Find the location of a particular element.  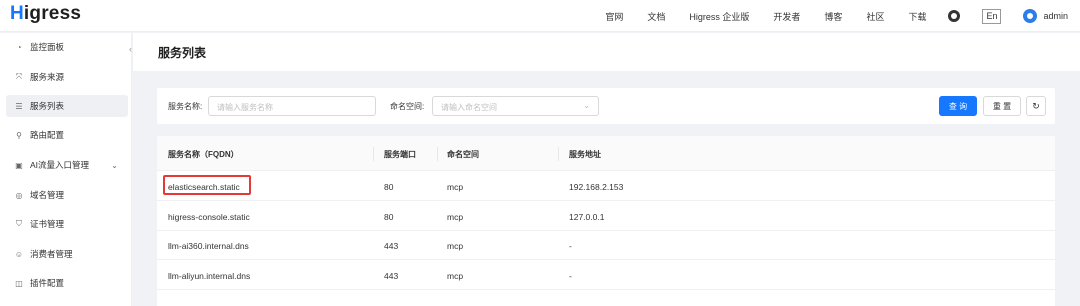

refresh-button: ↻ is located at coordinates (1036, 106).